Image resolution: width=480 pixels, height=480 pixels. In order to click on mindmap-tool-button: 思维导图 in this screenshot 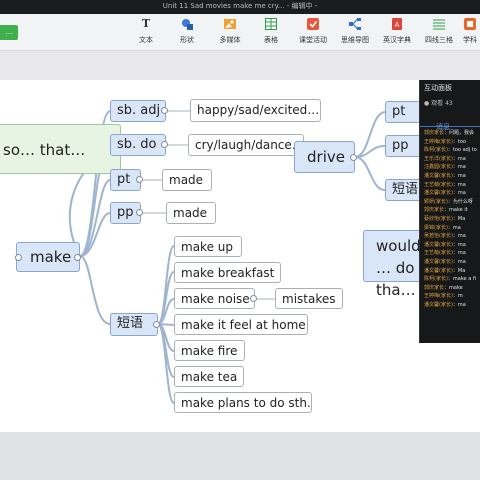, I will do `click(355, 31)`.